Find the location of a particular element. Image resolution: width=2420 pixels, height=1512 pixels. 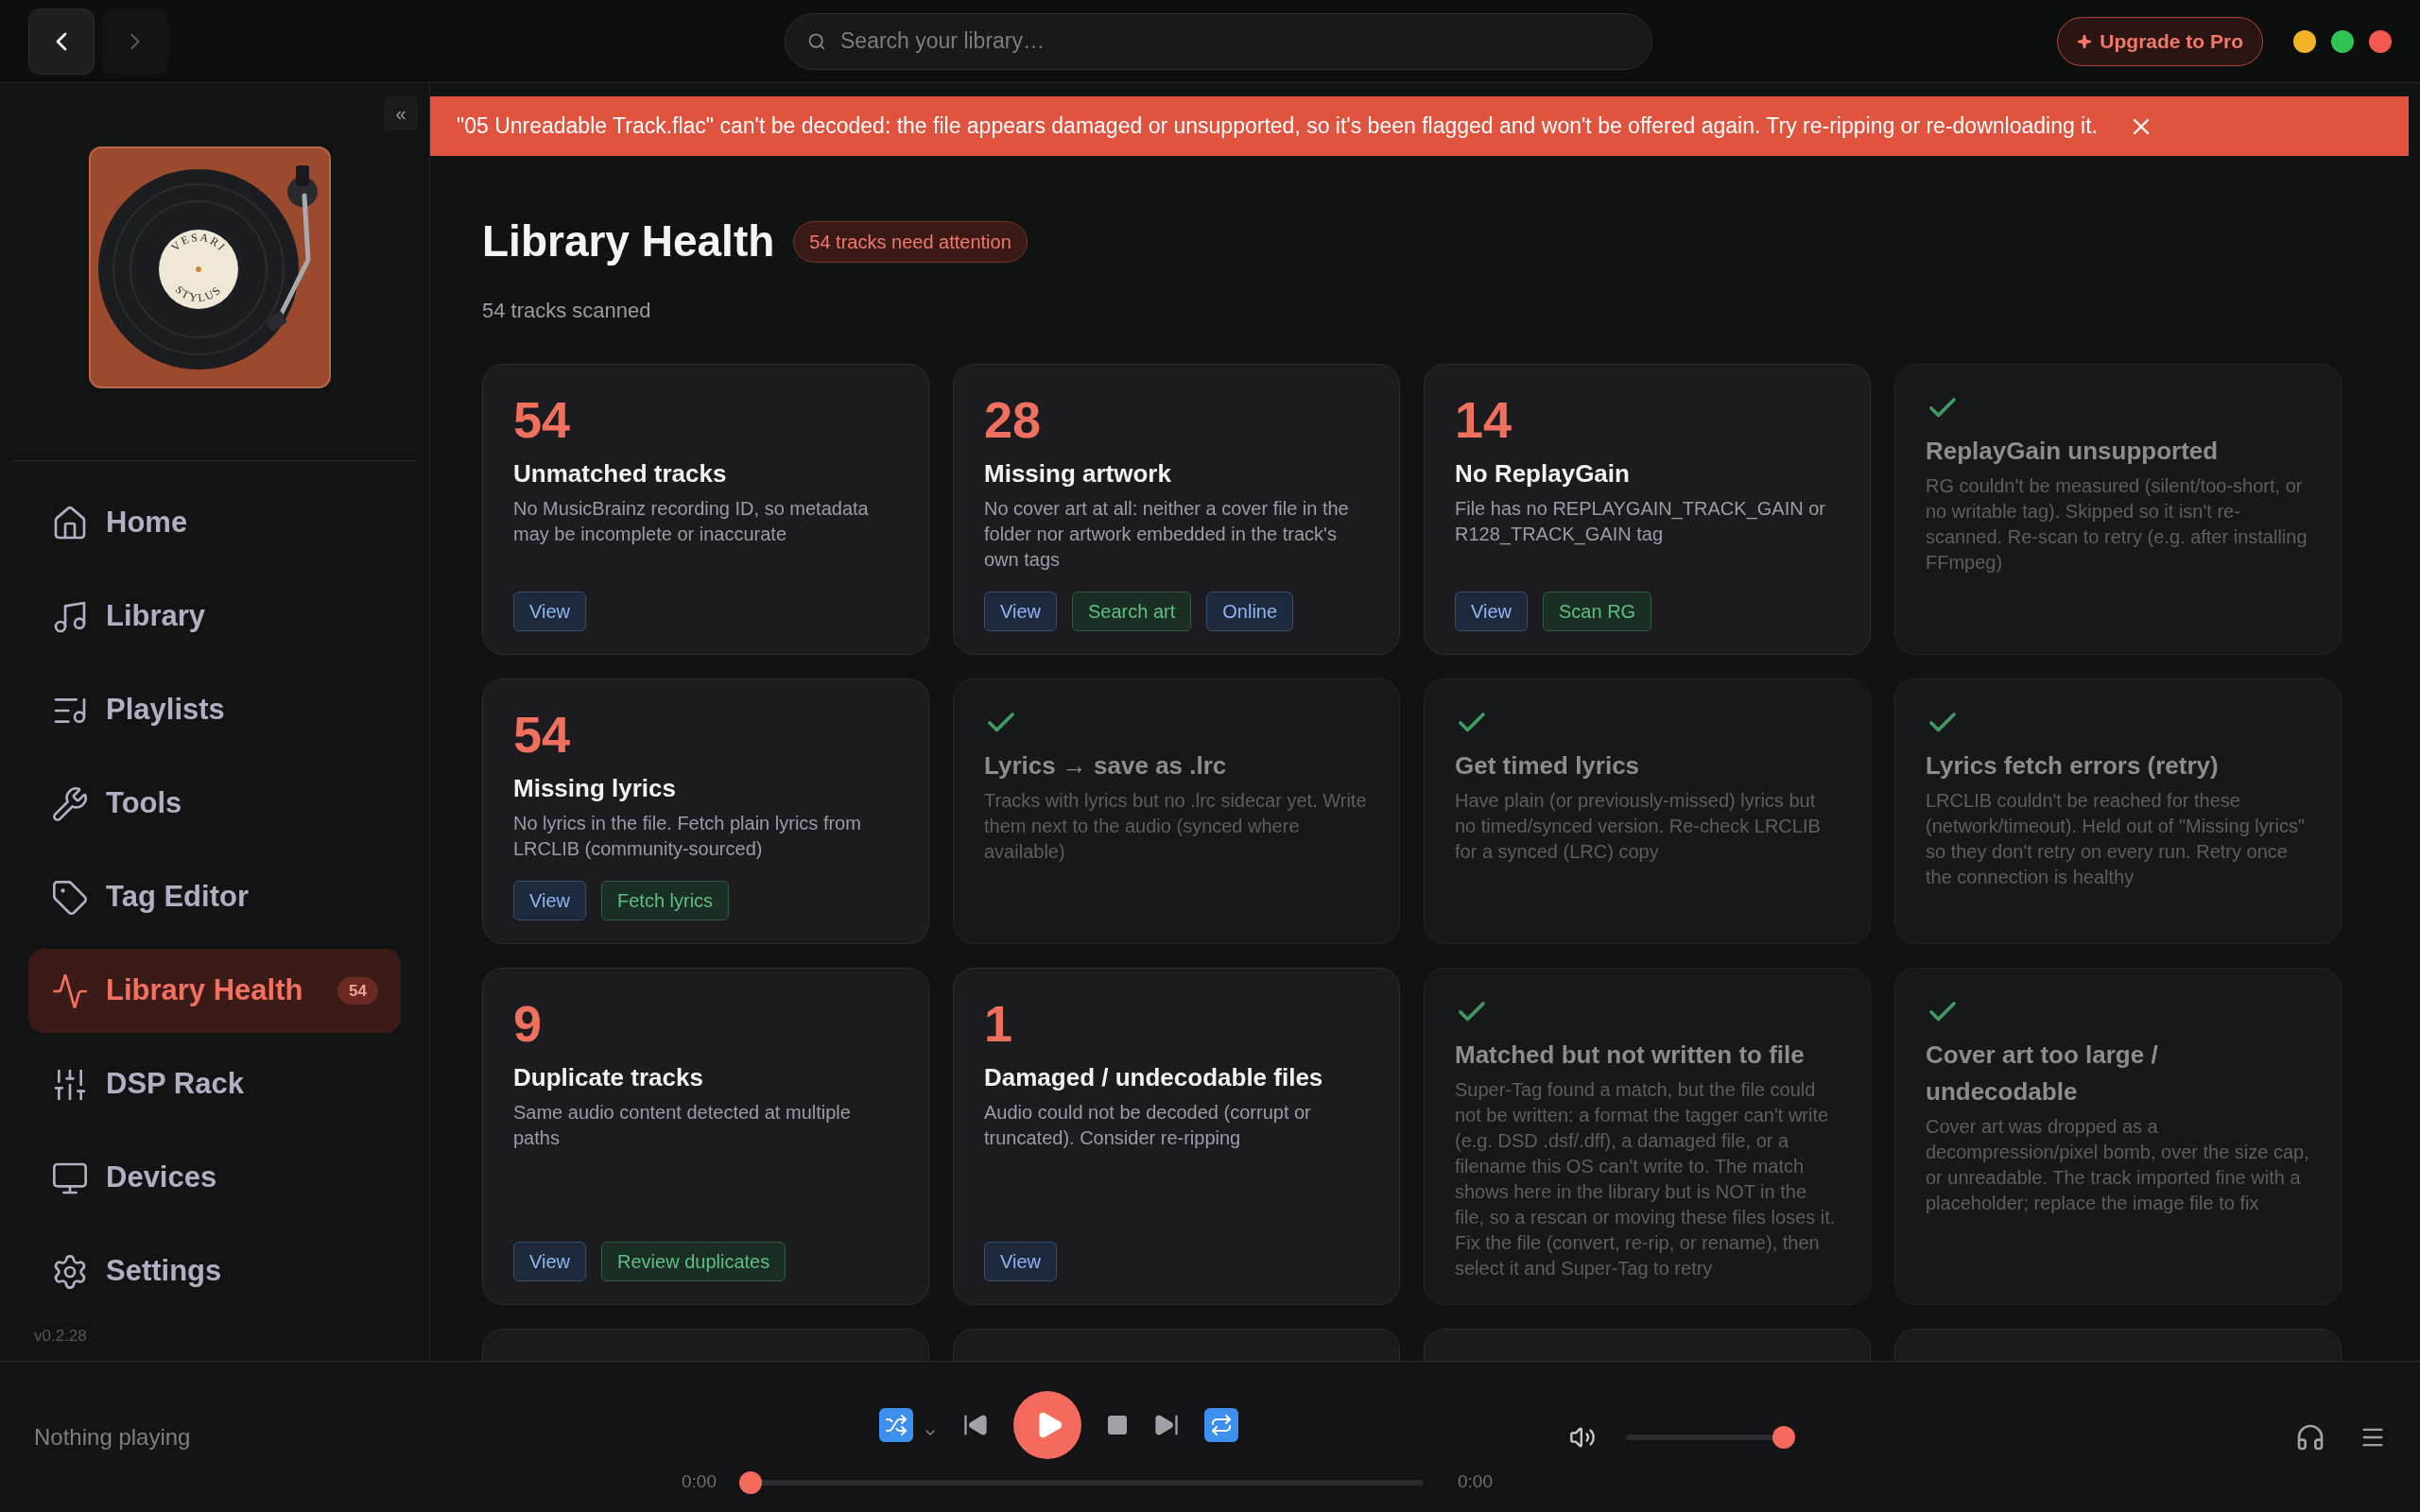

nav-item: Library is located at coordinates (214, 617).